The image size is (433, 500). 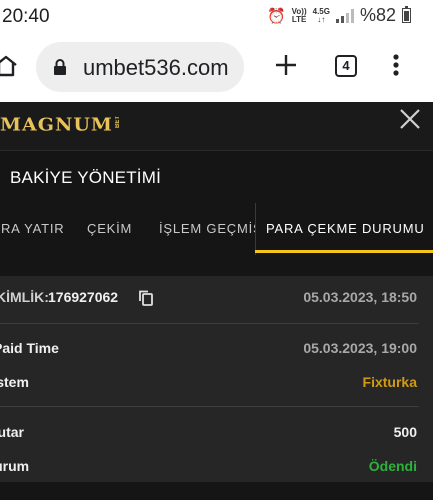 I want to click on amount-label: Tutar, so click(x=12, y=432).